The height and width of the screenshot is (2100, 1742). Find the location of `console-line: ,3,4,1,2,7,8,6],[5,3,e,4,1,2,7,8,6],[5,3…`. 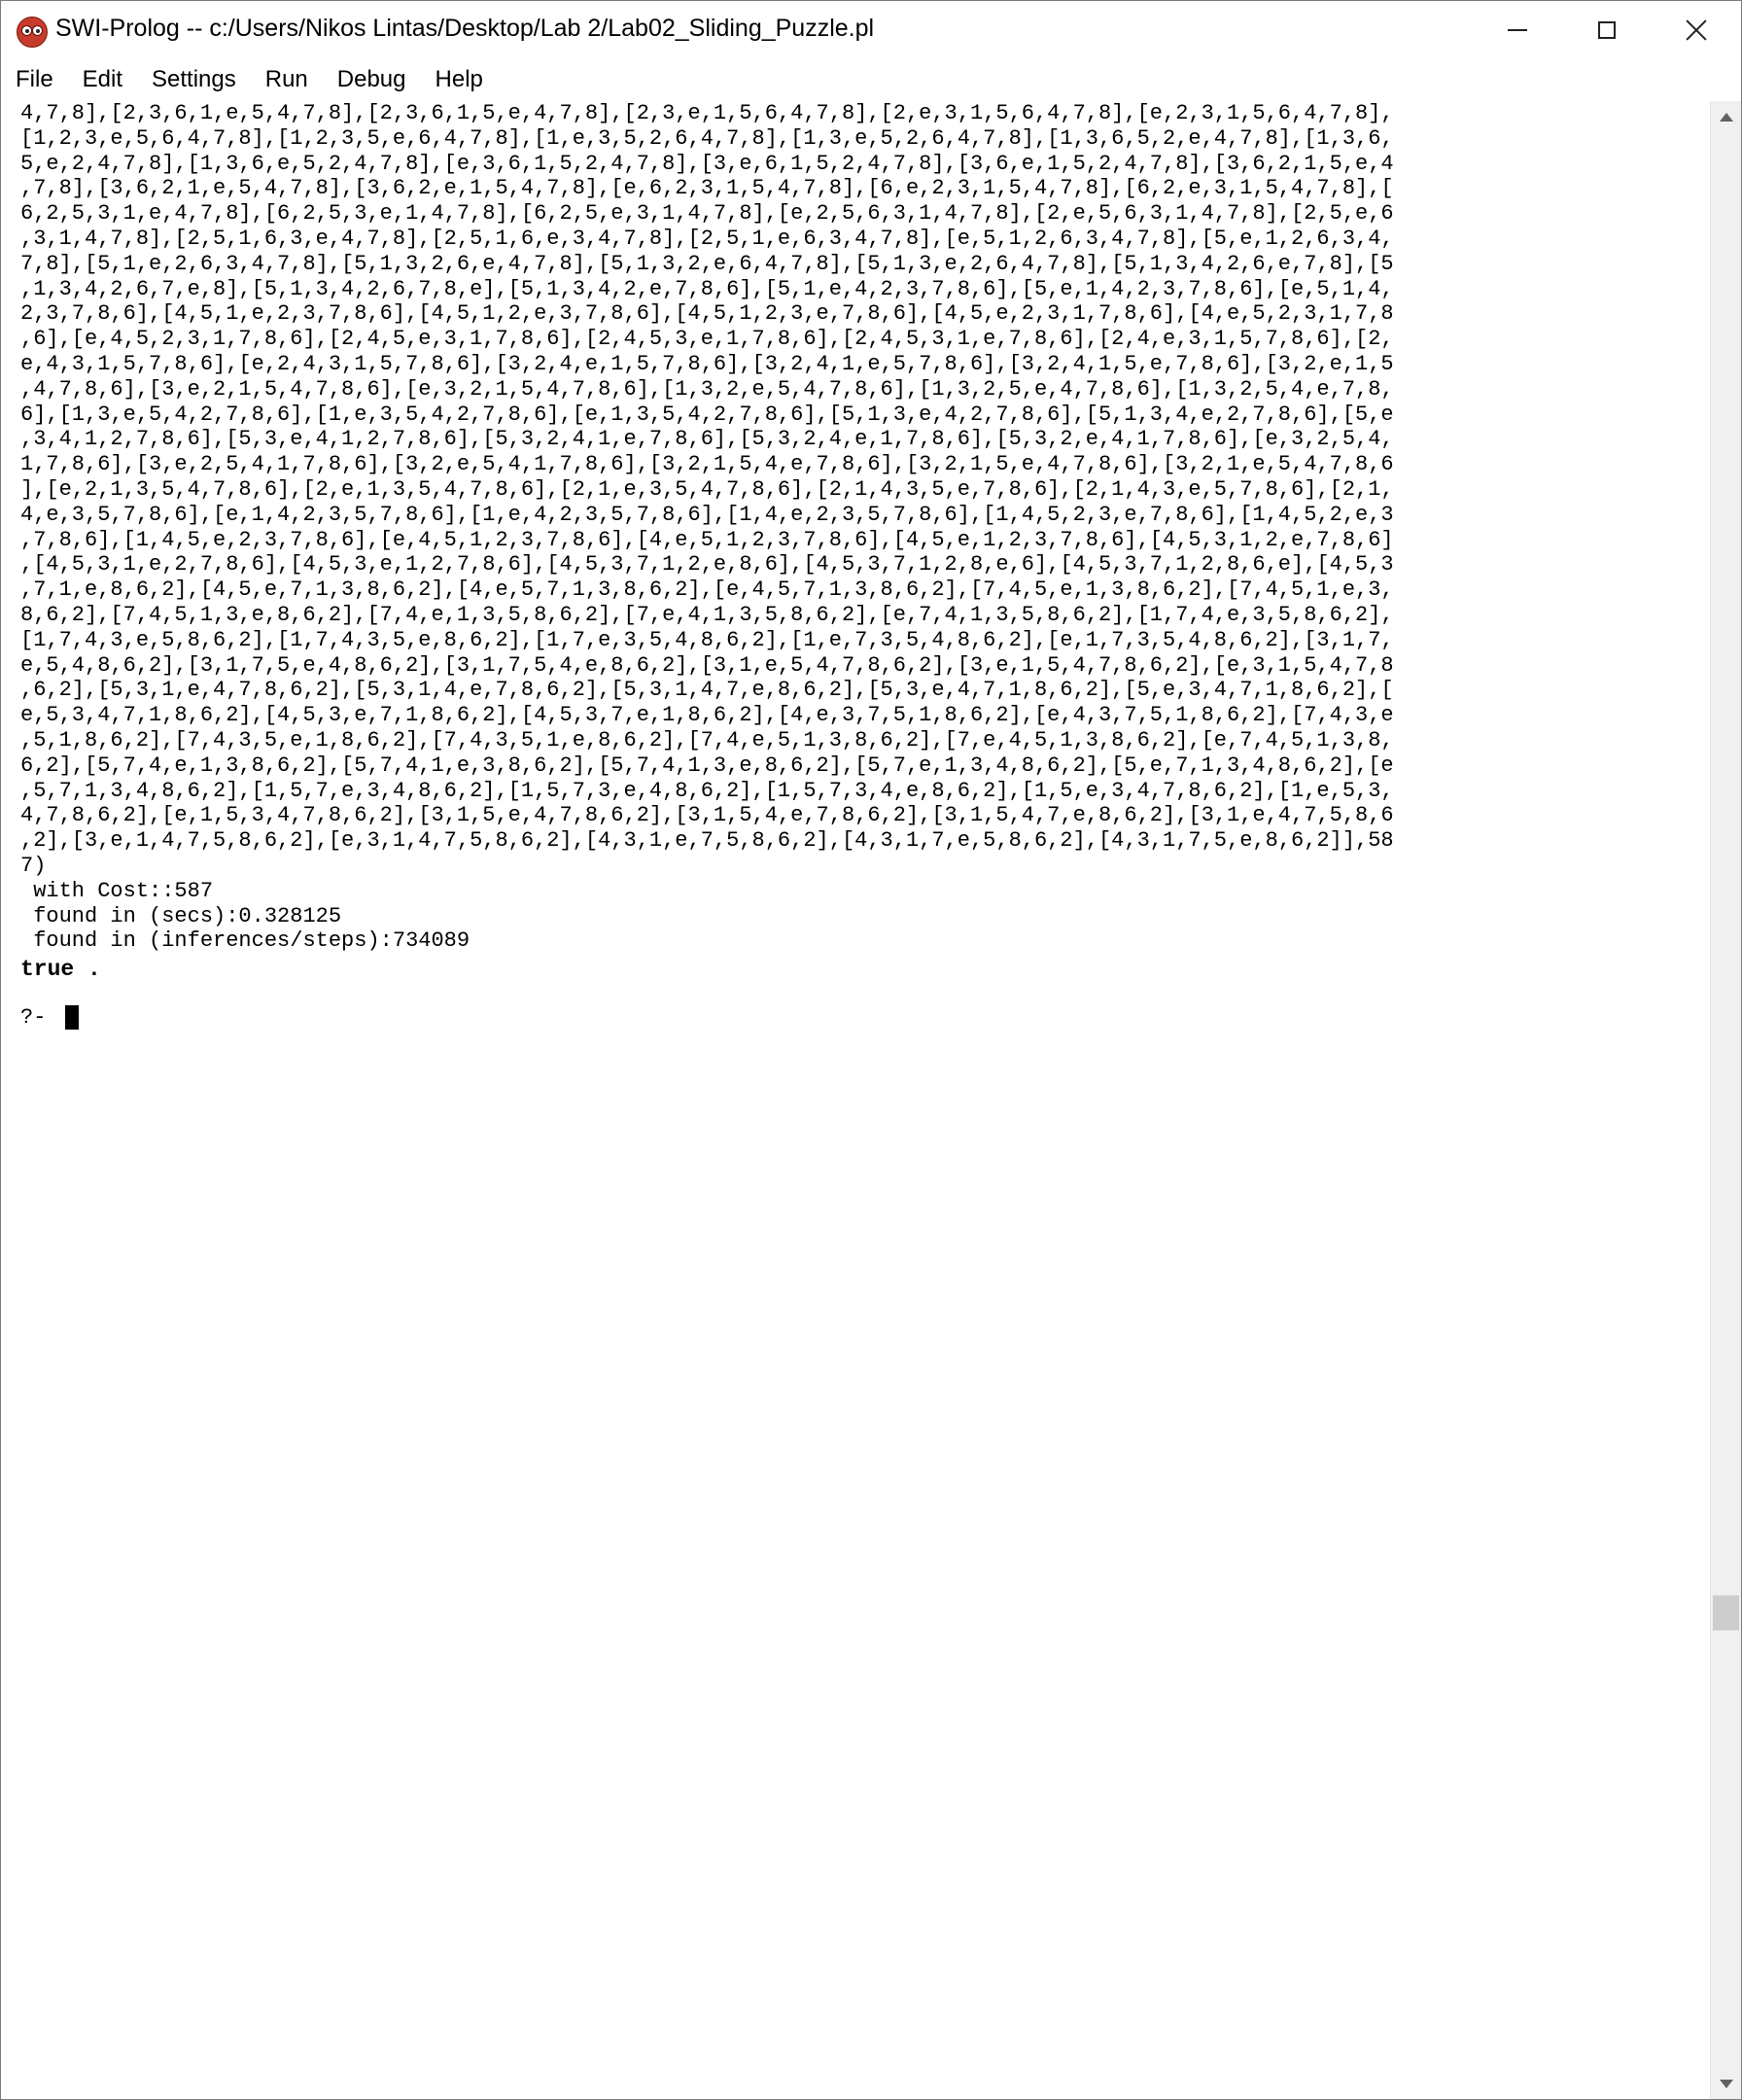

console-line: ,3,4,1,2,7,8,6],[5,3,e,4,1,2,7,8,6],[5,3… is located at coordinates (707, 439).